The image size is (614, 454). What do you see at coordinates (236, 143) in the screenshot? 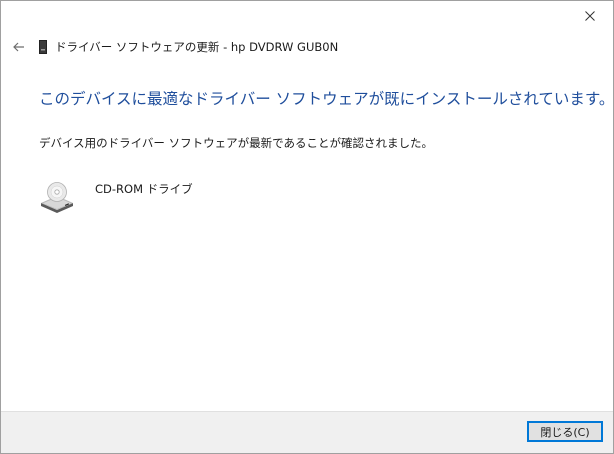
I see `status-message: デバイス用のドライバー ソフトウェアが最新であることが確認されました。` at bounding box center [236, 143].